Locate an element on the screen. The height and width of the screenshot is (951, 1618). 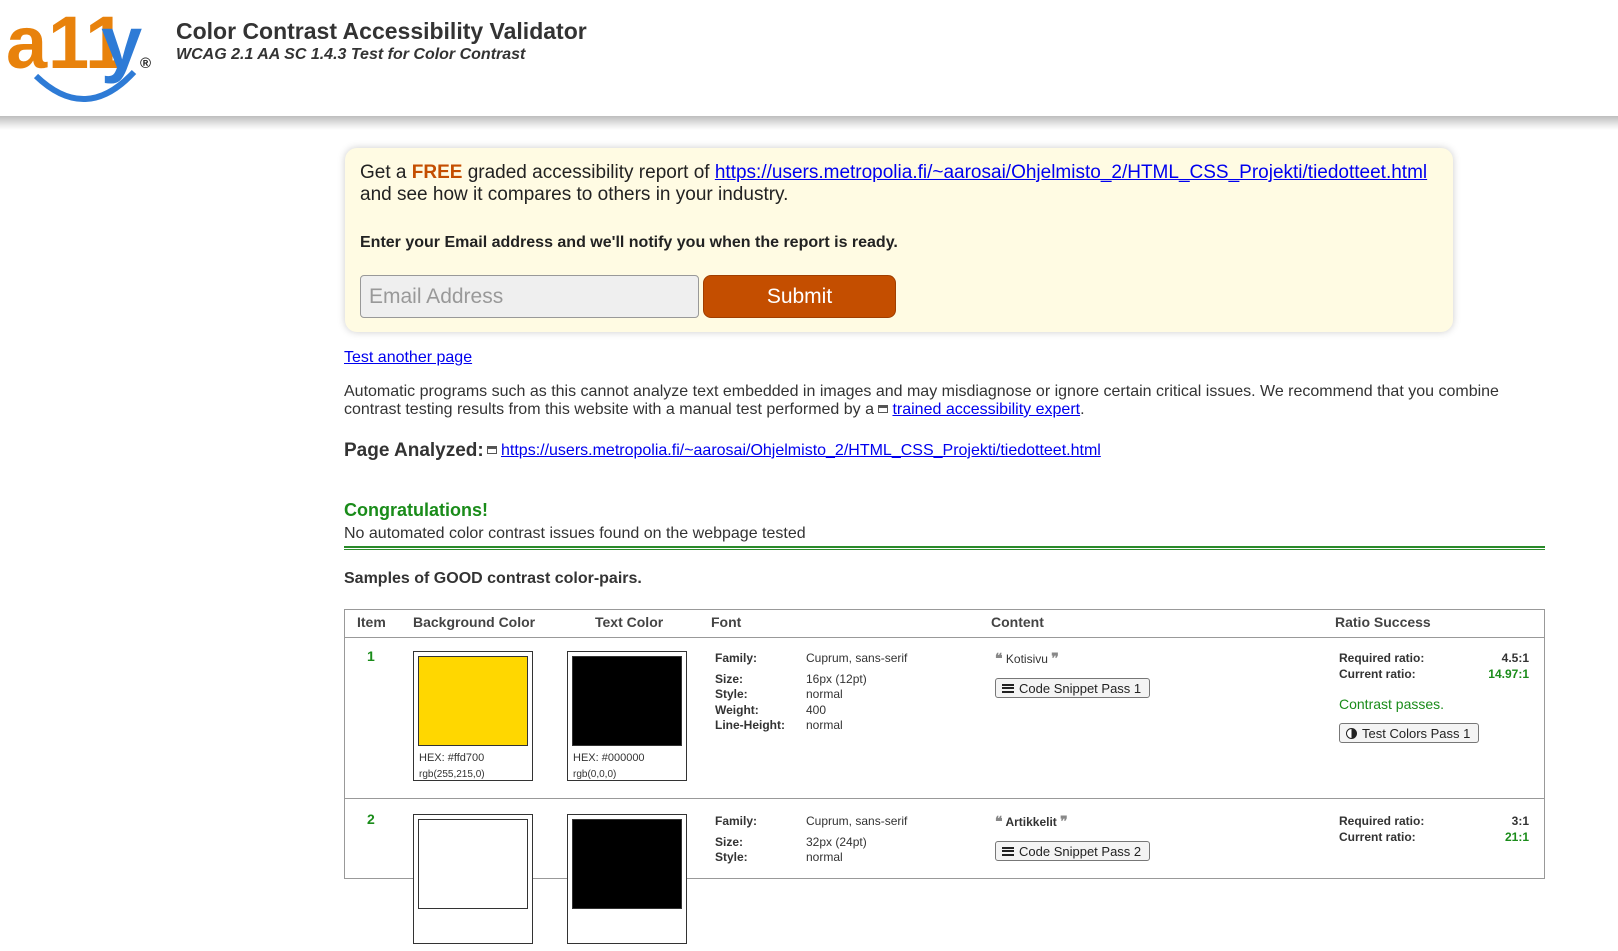
test-colors-button: Test Colors Pass 1 is located at coordinates (1409, 733).